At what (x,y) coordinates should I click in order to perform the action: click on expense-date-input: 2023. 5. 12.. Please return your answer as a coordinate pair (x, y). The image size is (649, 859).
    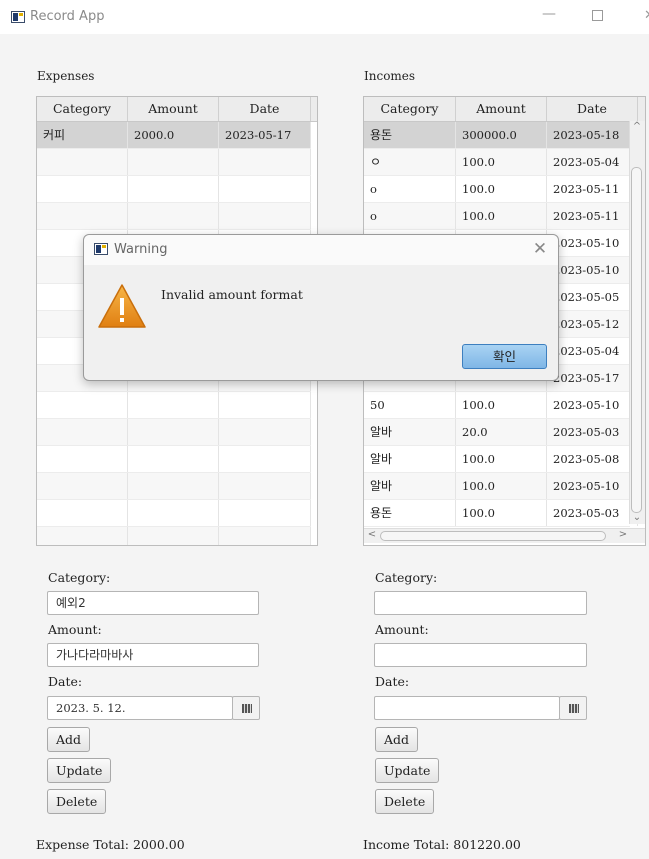
    Looking at the image, I should click on (140, 708).